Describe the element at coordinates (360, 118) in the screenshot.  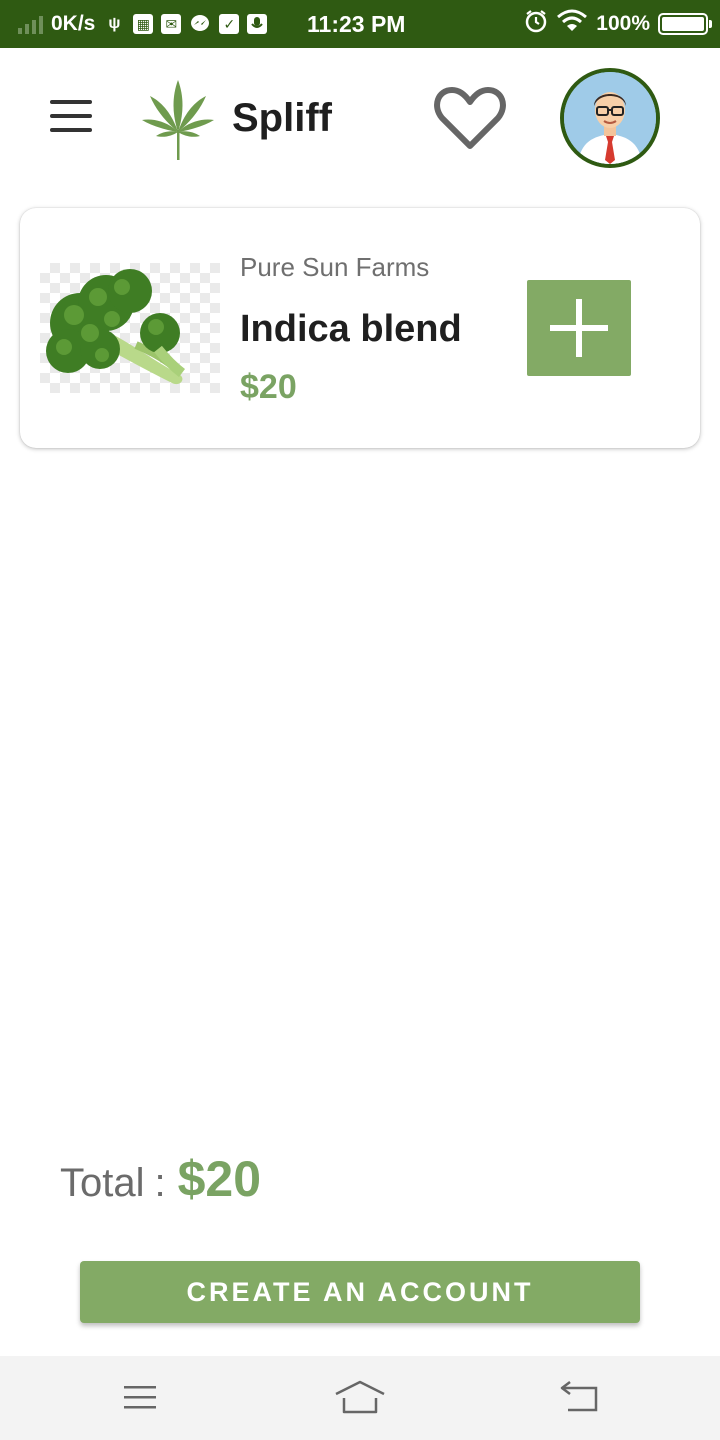
I see `app-header: Spliff` at that location.